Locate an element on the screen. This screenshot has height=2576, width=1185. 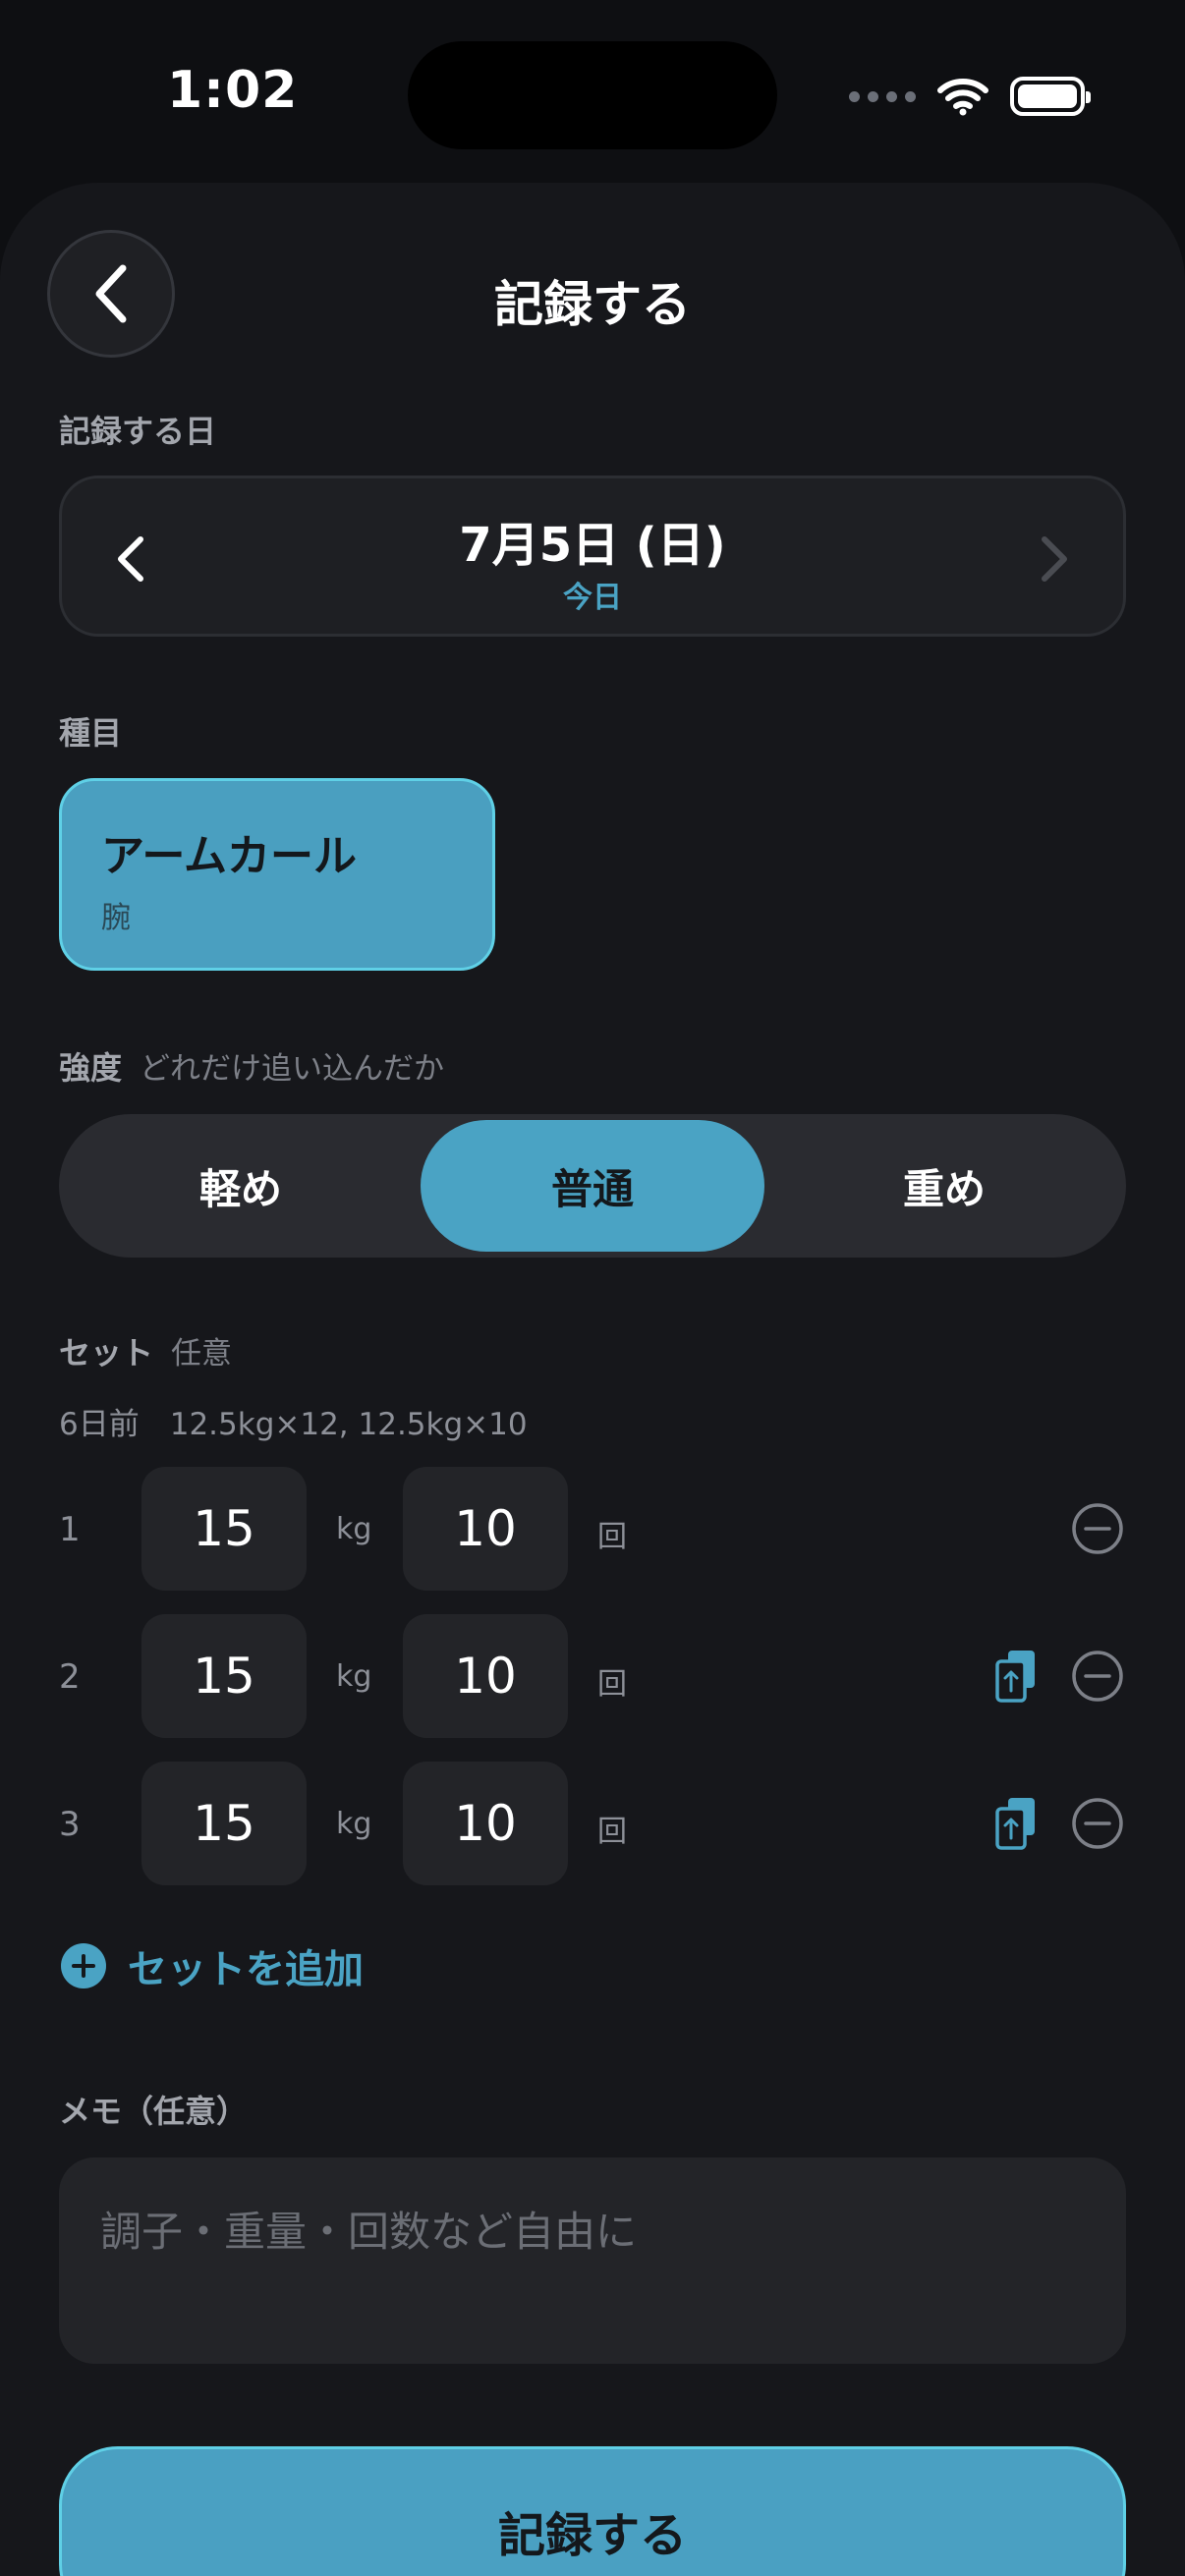
battery-icon is located at coordinates (1050, 96).